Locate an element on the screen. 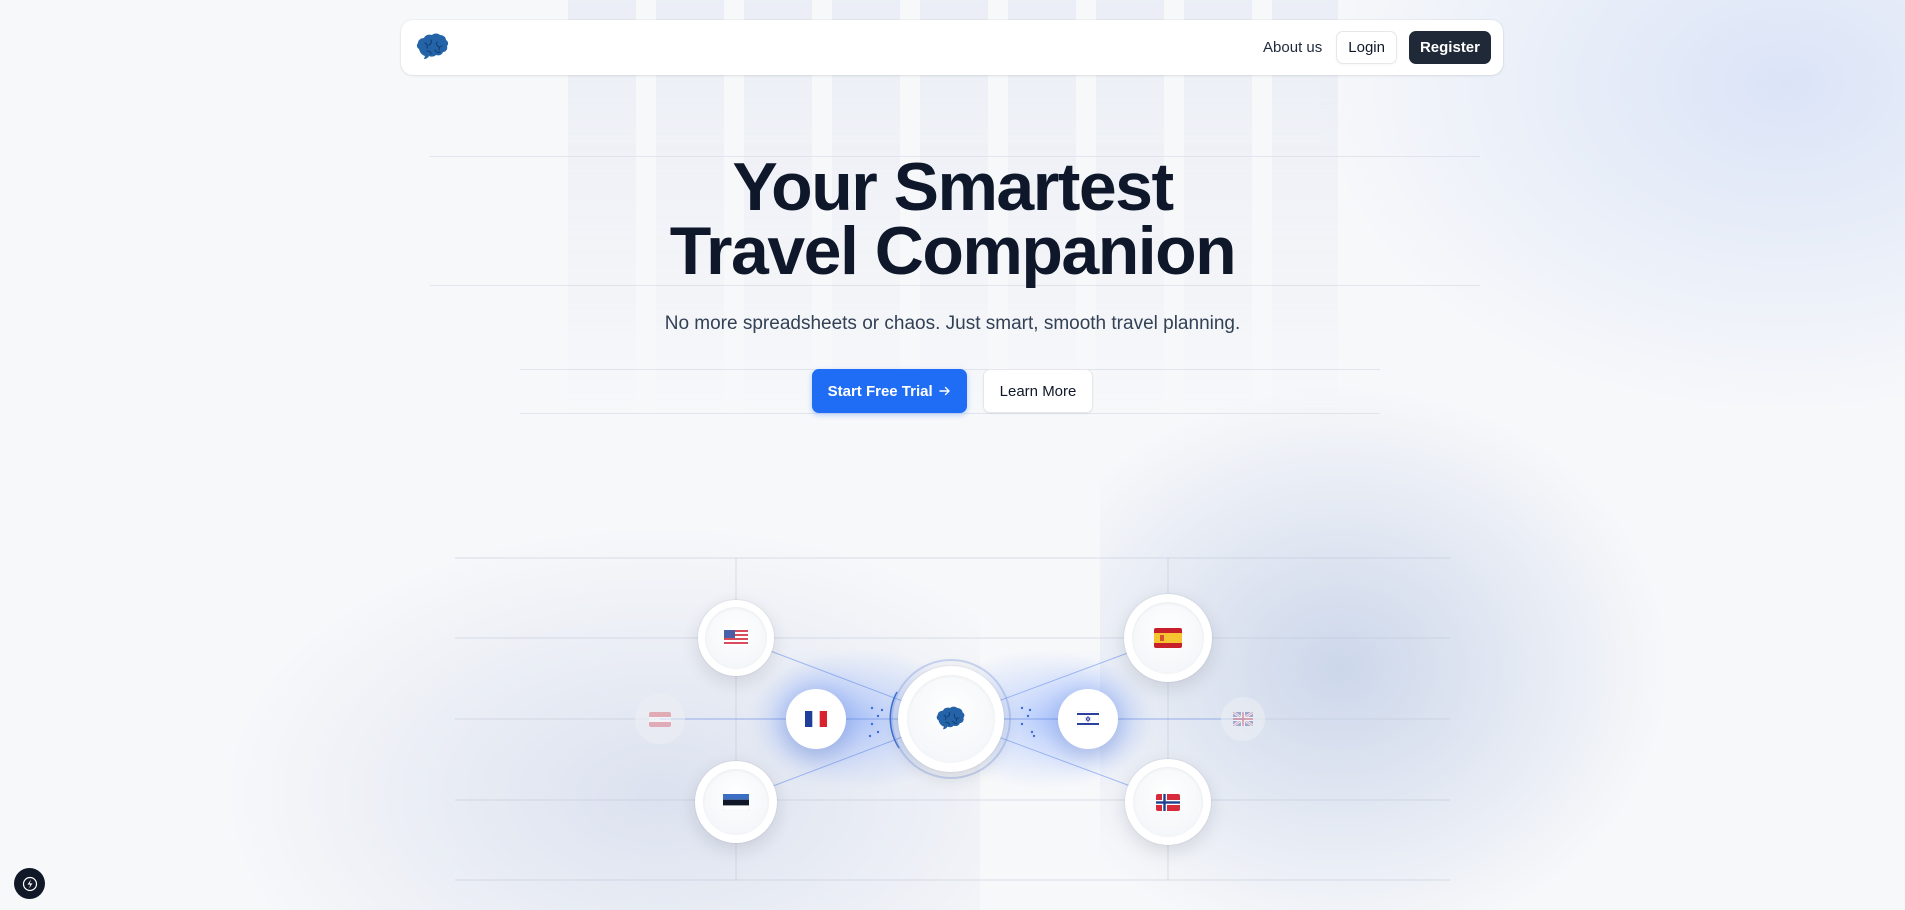 Image resolution: width=1905 pixels, height=910 pixels. nav-actions: About us Login Register is located at coordinates (1377, 47).